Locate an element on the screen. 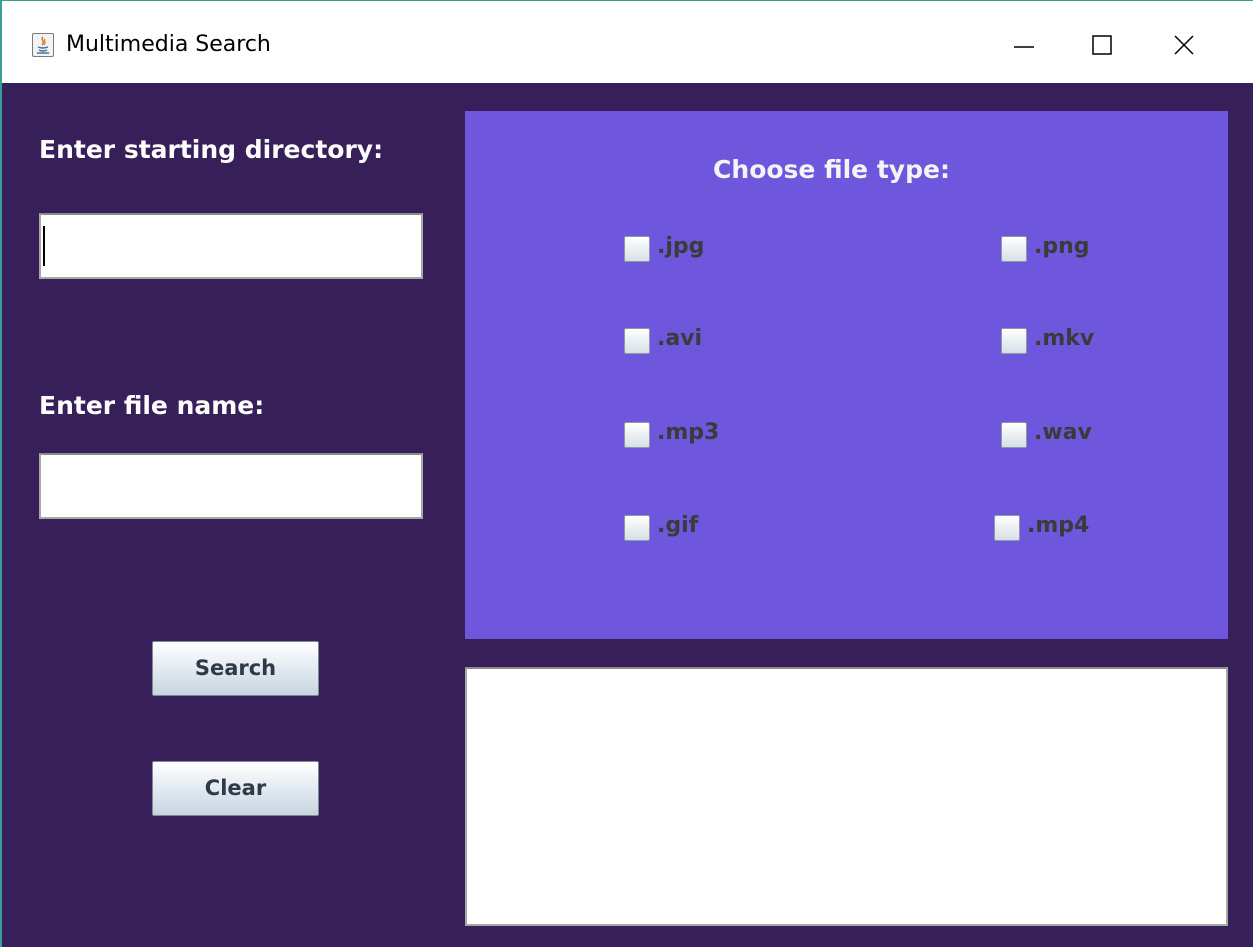 The height and width of the screenshot is (947, 1253). checkbox-label: .mp3 is located at coordinates (688, 432).